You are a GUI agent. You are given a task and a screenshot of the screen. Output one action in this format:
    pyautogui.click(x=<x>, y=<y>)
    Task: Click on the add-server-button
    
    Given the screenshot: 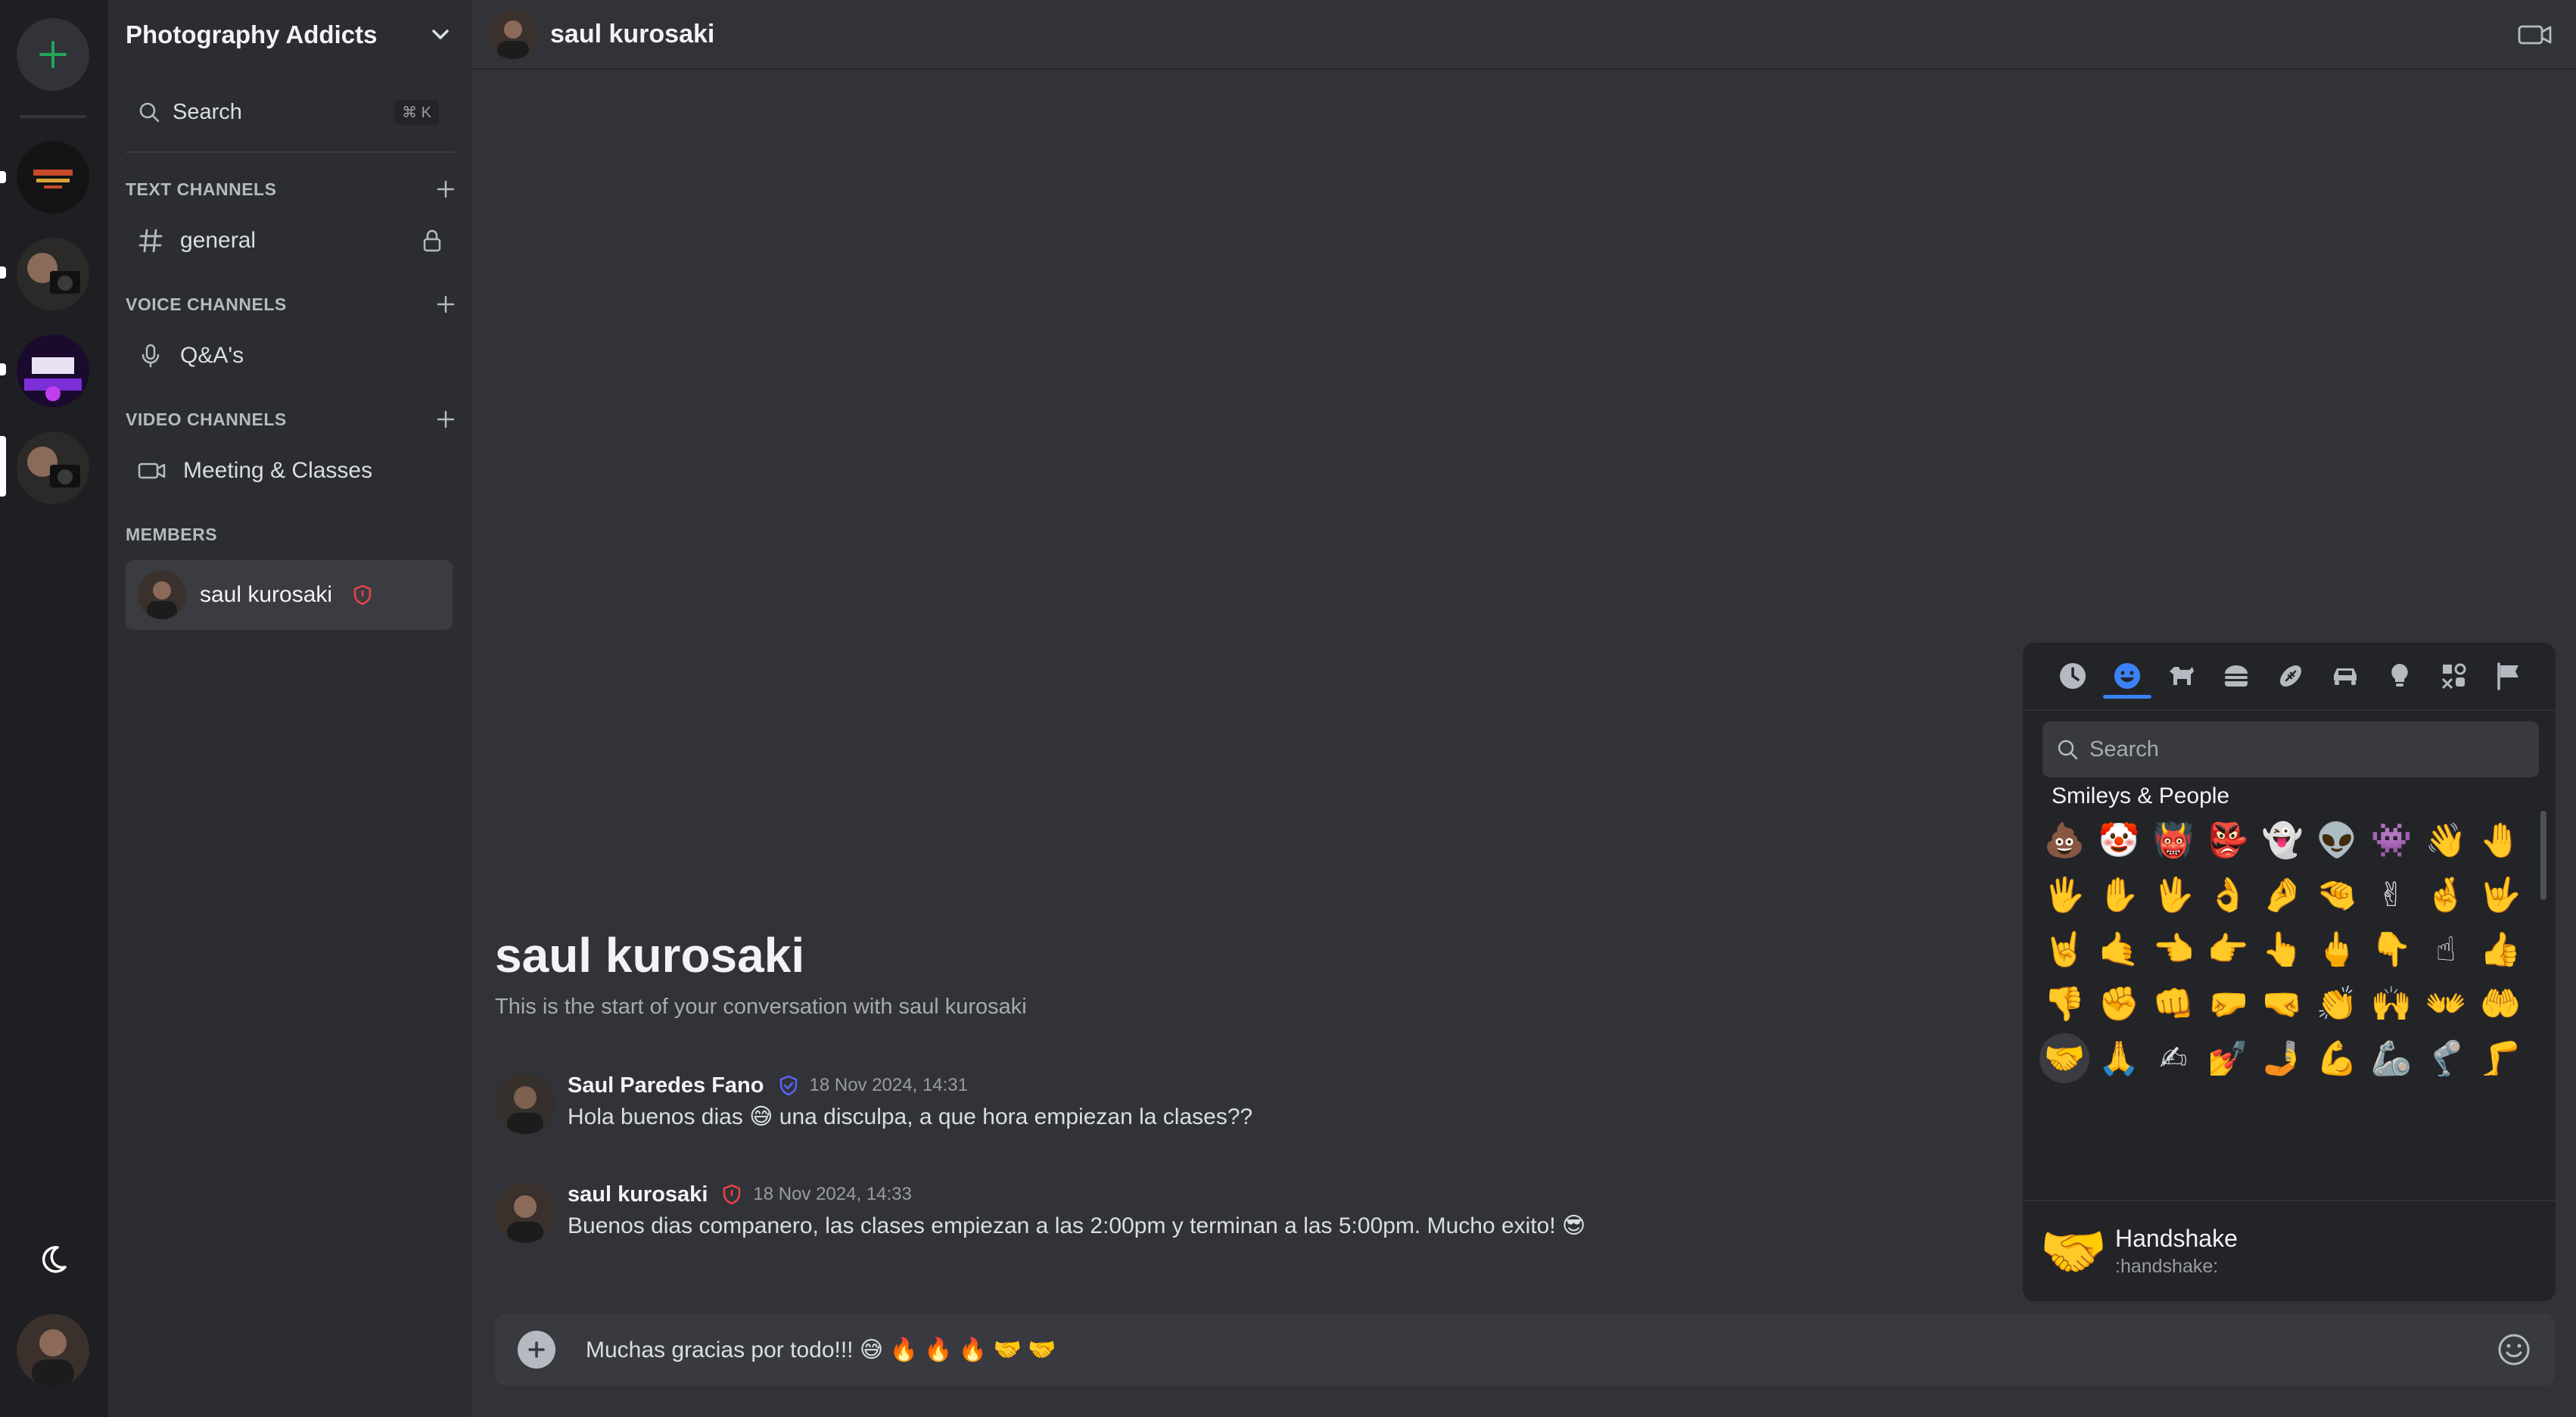 What is the action you would take?
    pyautogui.click(x=53, y=54)
    